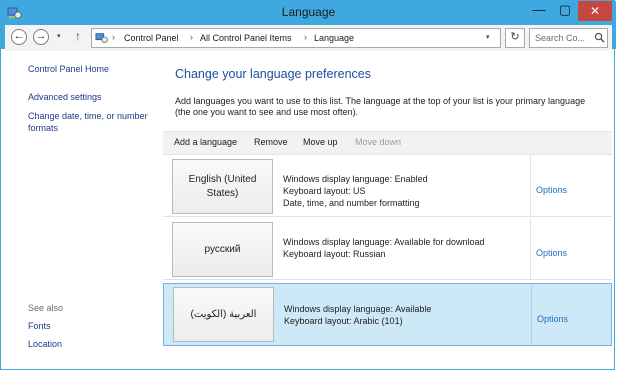 The height and width of the screenshot is (372, 617). I want to click on language-tile: English (United States), so click(222, 186).